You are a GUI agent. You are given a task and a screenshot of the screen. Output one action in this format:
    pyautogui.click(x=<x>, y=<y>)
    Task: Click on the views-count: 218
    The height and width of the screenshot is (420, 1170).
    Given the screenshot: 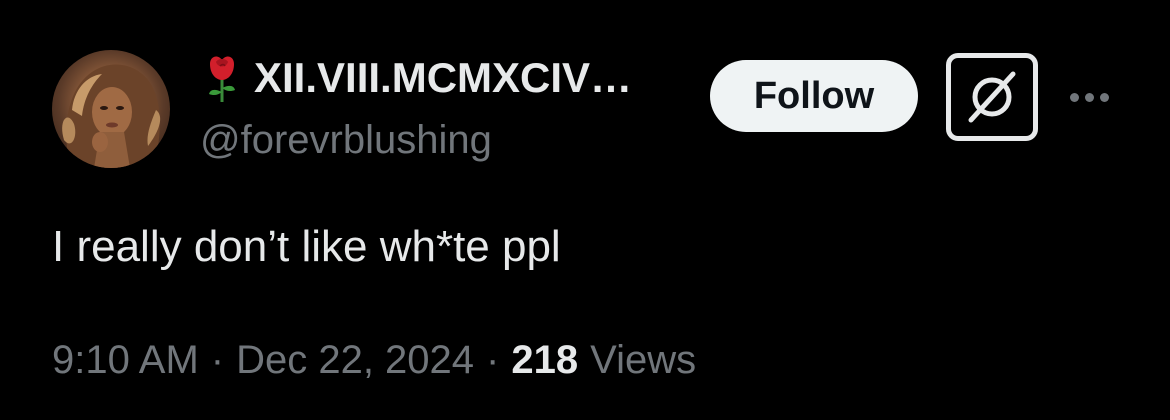 What is the action you would take?
    pyautogui.click(x=544, y=360)
    